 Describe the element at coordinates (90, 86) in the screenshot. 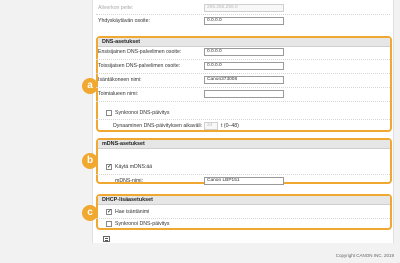

I see `callout-a-badge: a` at that location.